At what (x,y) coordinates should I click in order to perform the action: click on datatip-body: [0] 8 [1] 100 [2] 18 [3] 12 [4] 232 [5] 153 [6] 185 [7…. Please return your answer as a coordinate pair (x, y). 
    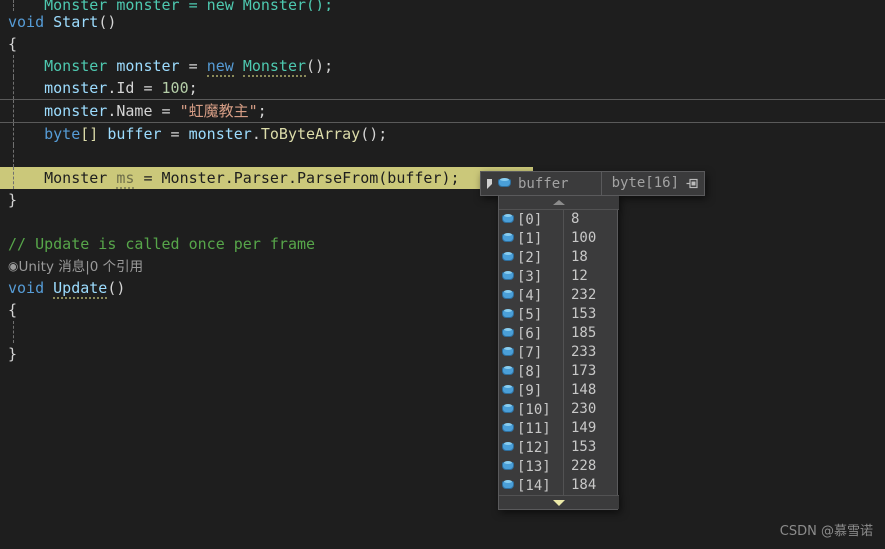
    Looking at the image, I should click on (558, 353).